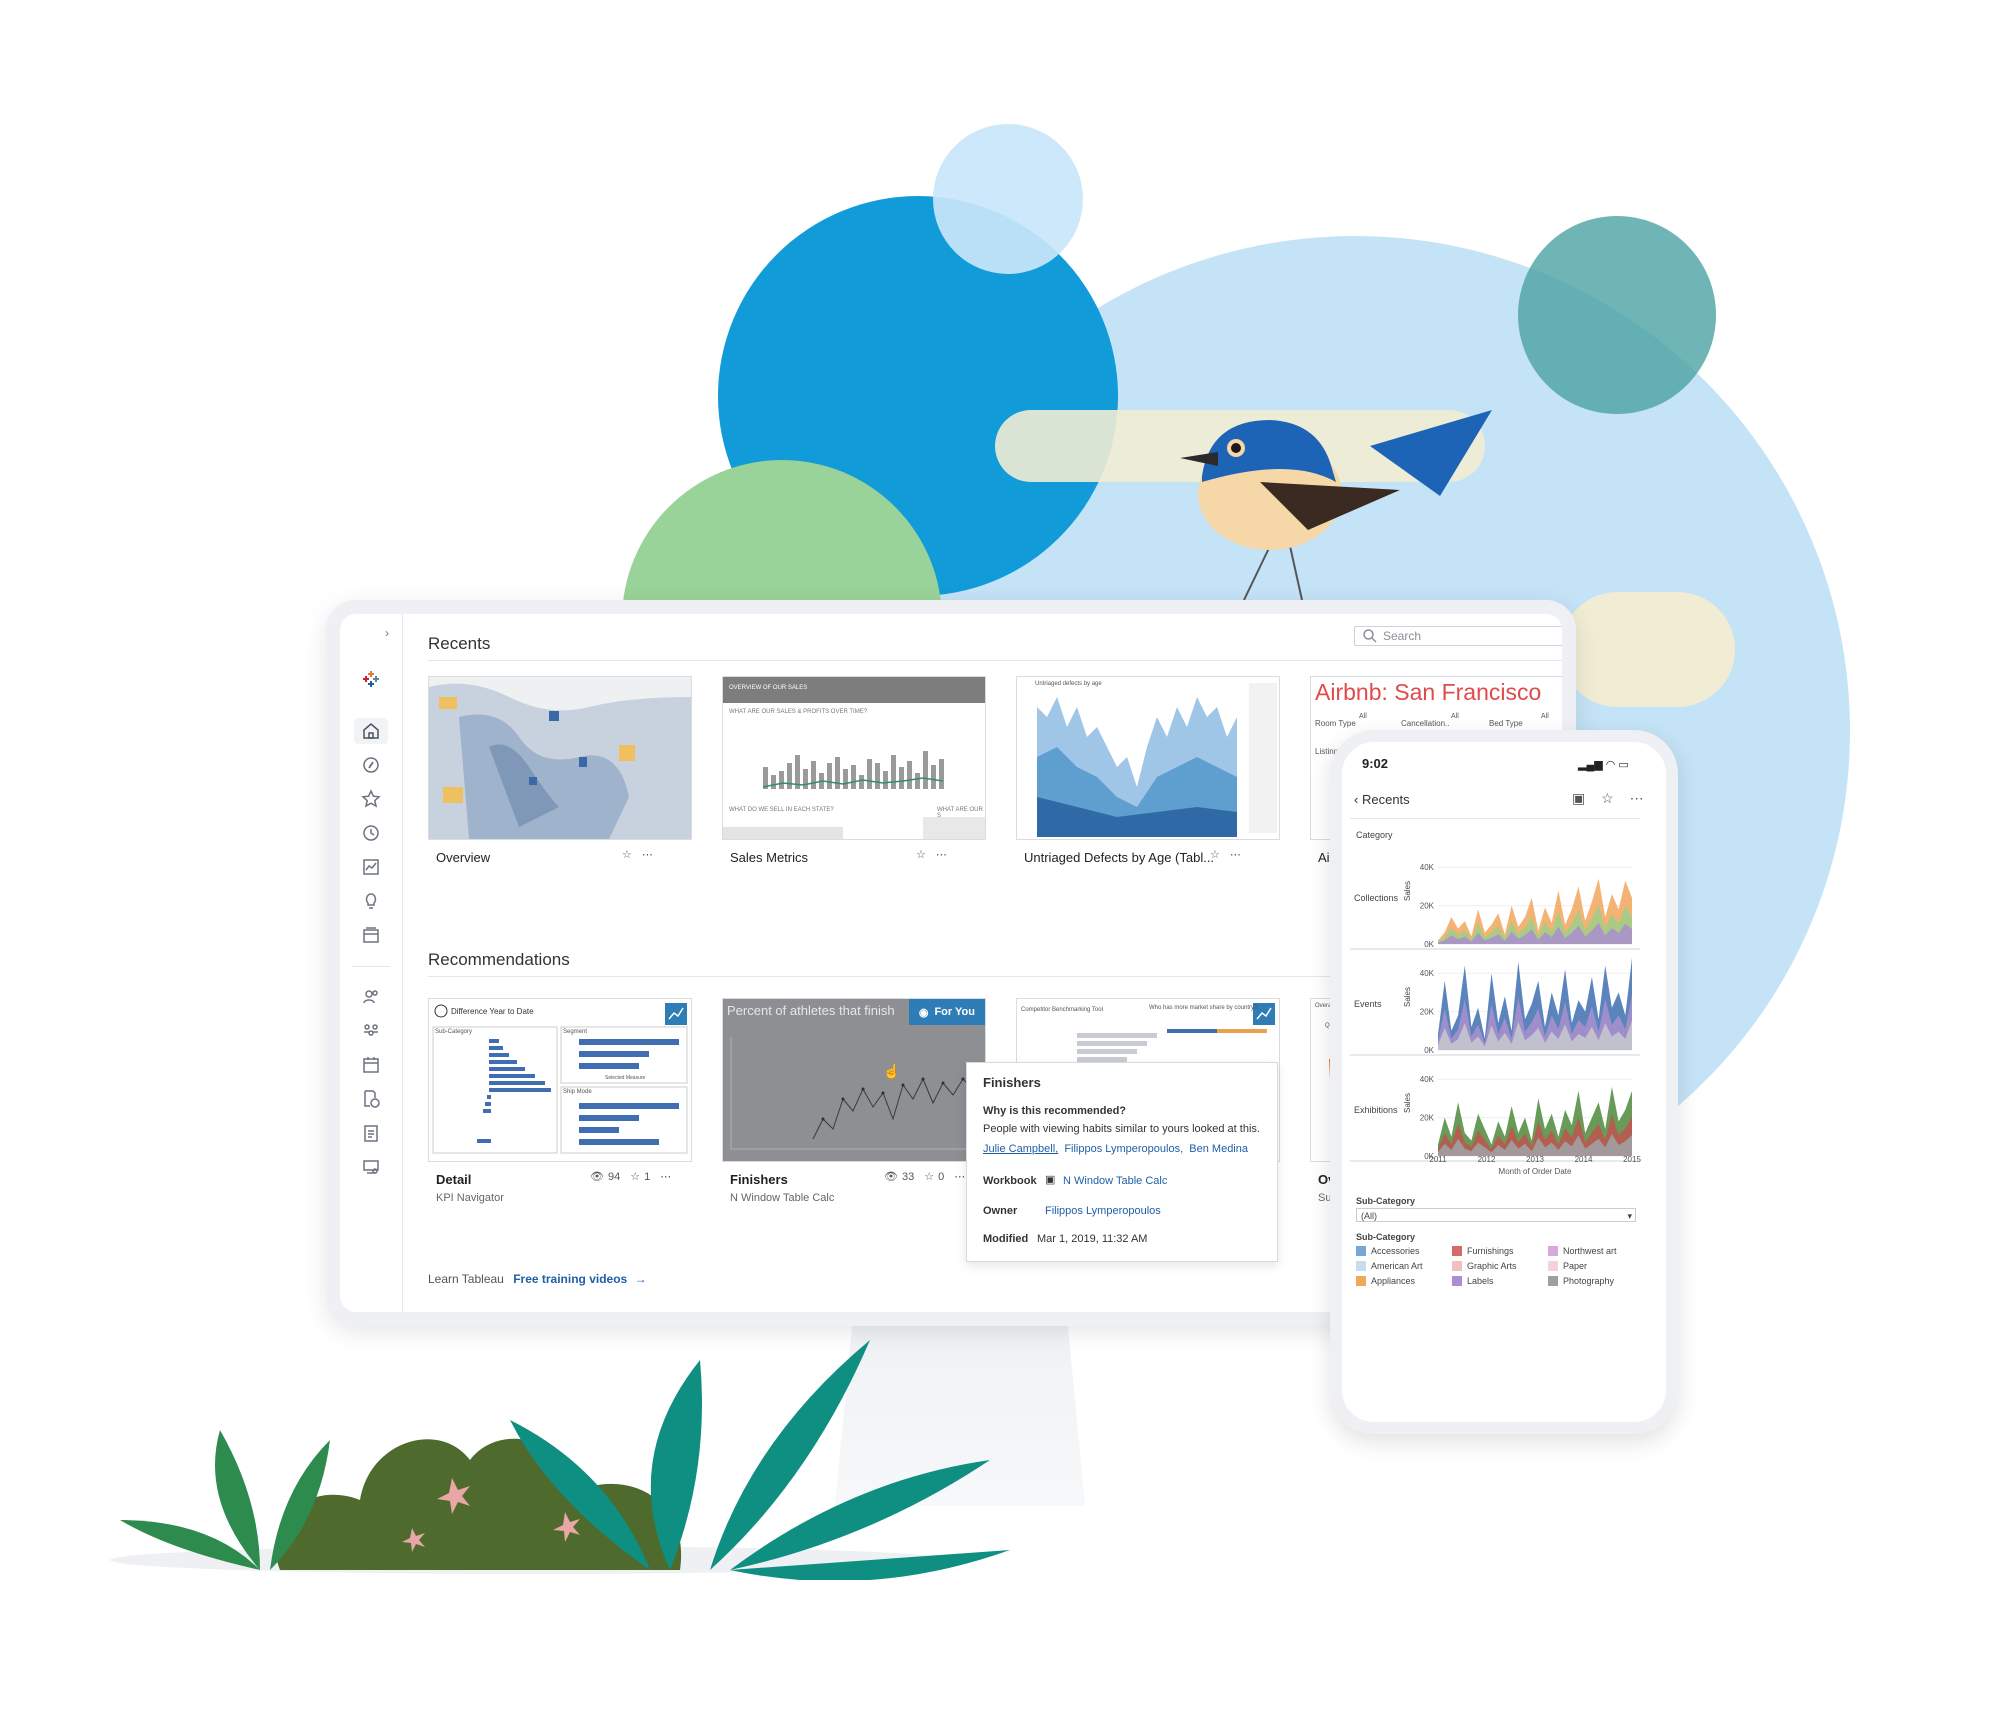 Image resolution: width=2000 pixels, height=1716 pixels. What do you see at coordinates (371, 1133) in the screenshot?
I see `jobs-clipboard-icon` at bounding box center [371, 1133].